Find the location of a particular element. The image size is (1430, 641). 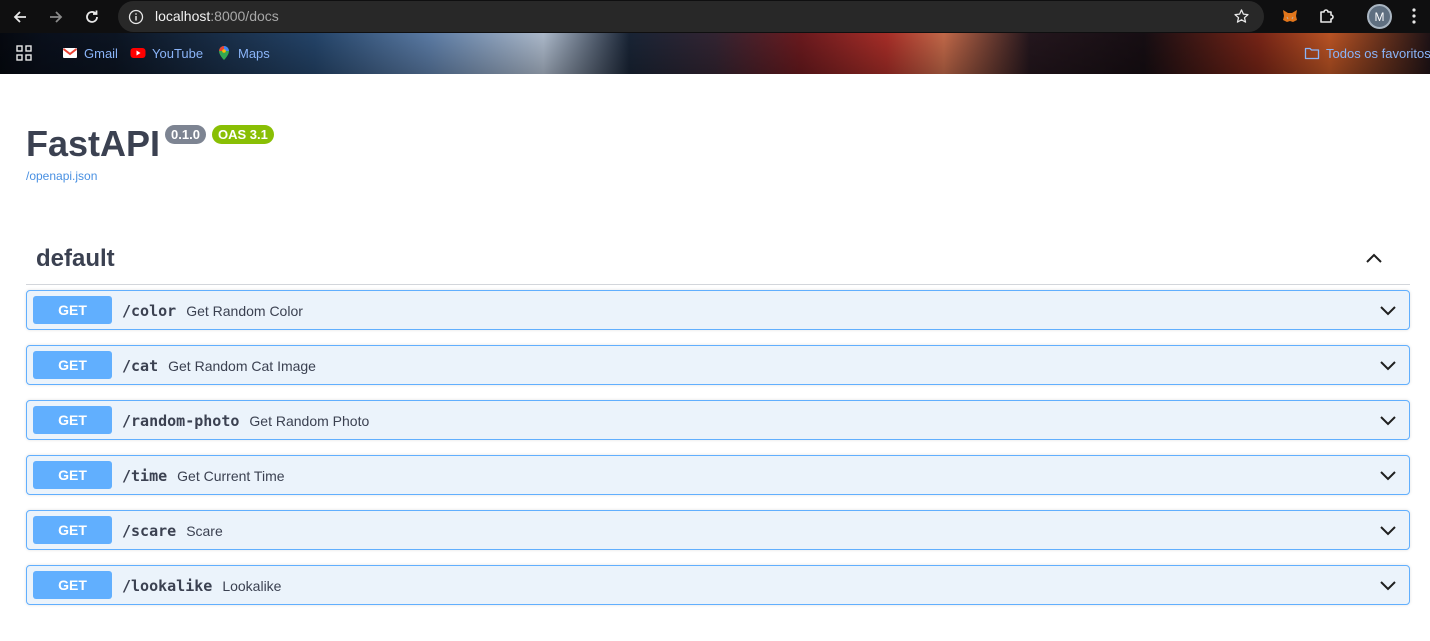

profile-avatar: M is located at coordinates (1379, 16).